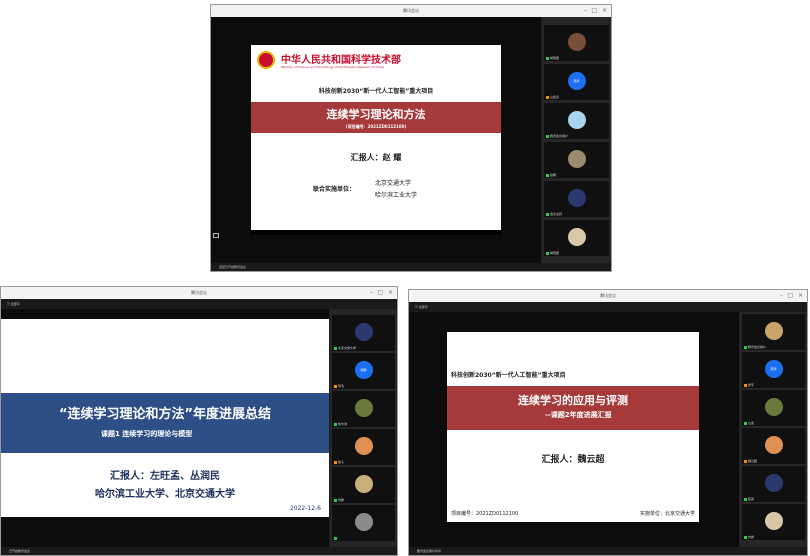 The image size is (810, 556). I want to click on participant-tile: 张鹏周清, so click(363, 371).